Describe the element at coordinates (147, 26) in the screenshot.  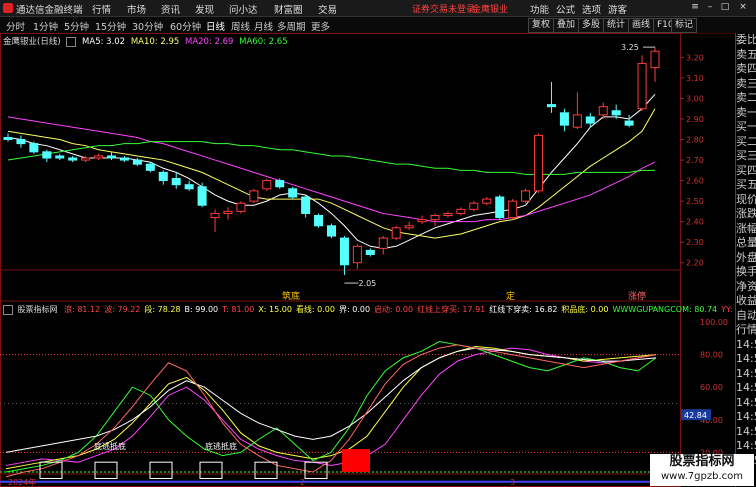
I see `tab-30min: 30分钟` at that location.